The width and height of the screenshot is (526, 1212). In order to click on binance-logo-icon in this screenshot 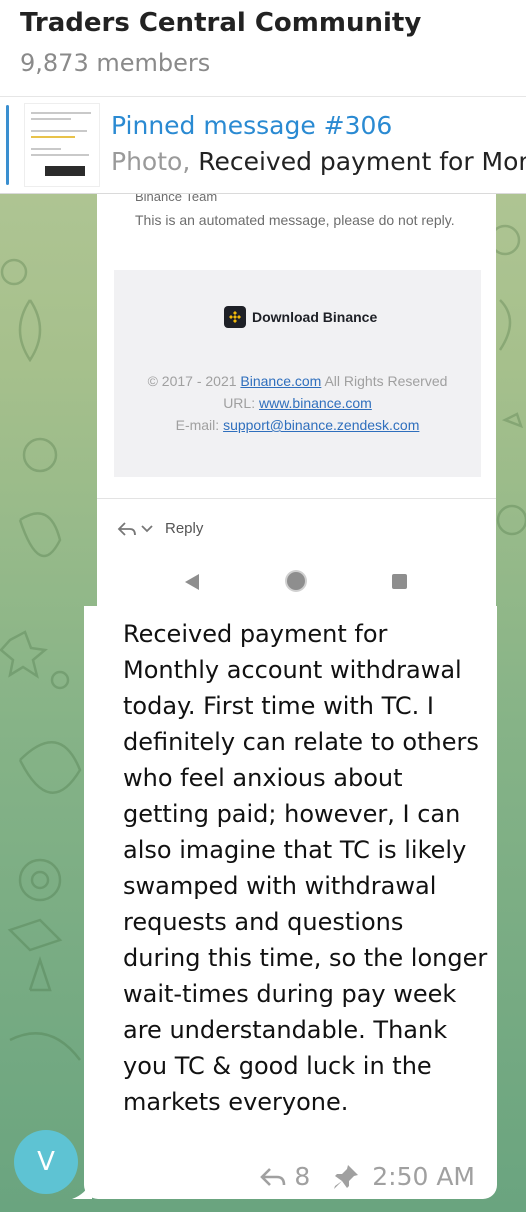, I will do `click(235, 317)`.